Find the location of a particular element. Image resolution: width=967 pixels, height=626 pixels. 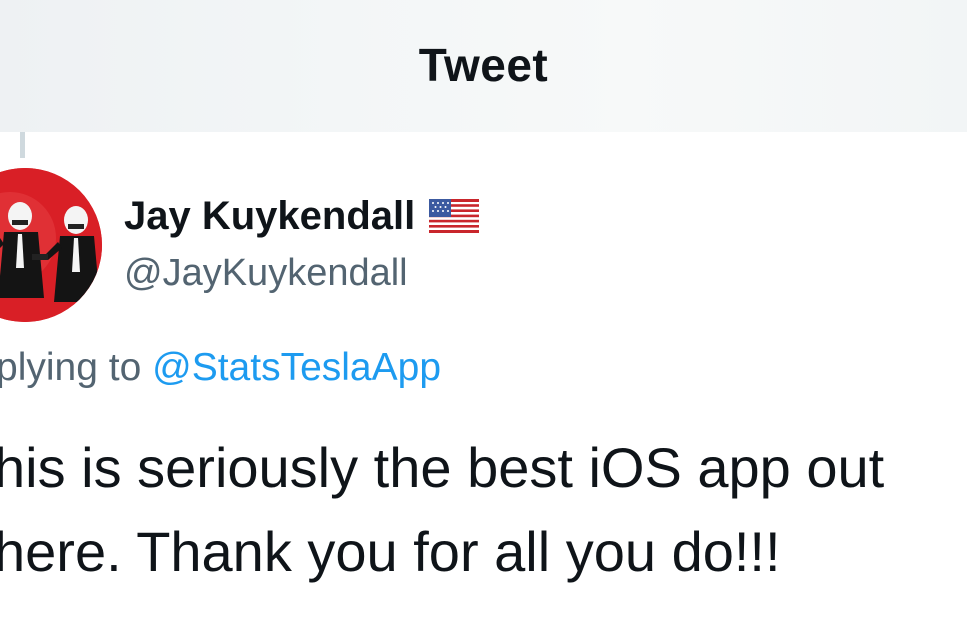

thread-connector-line is located at coordinates (22, 145).